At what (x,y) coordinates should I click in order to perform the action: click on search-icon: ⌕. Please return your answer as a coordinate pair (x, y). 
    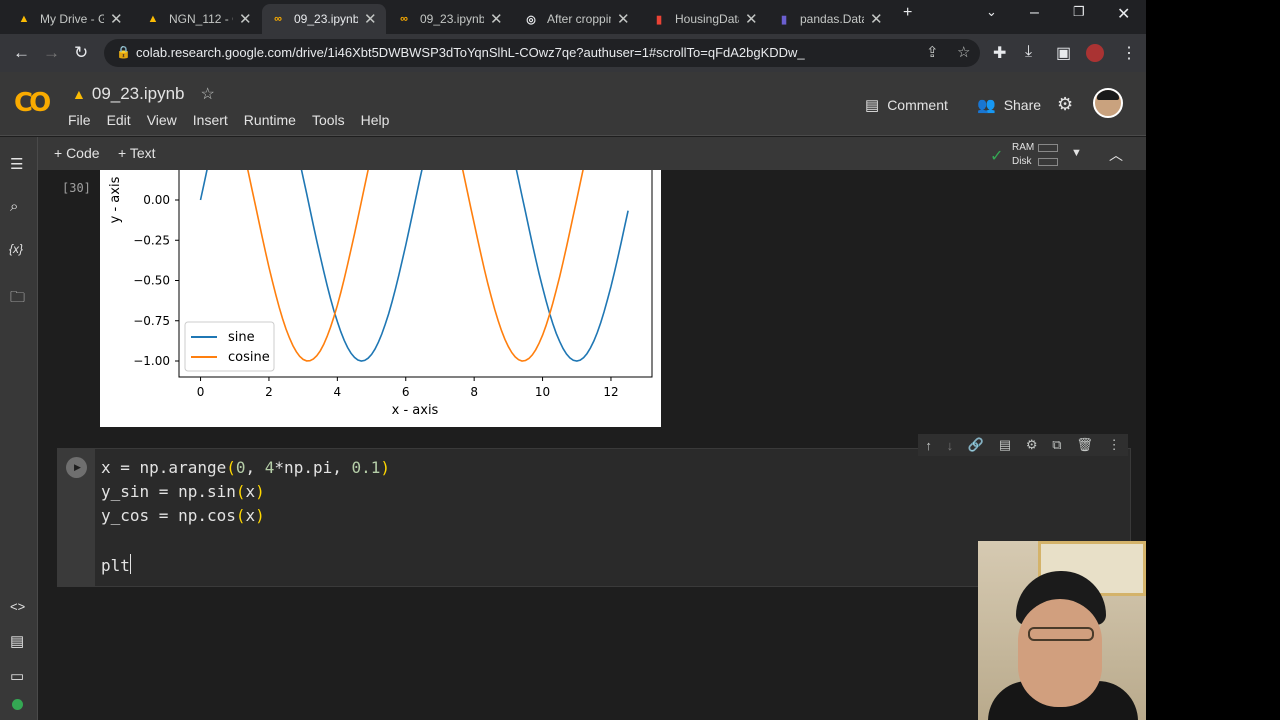
    Looking at the image, I should click on (14, 206).